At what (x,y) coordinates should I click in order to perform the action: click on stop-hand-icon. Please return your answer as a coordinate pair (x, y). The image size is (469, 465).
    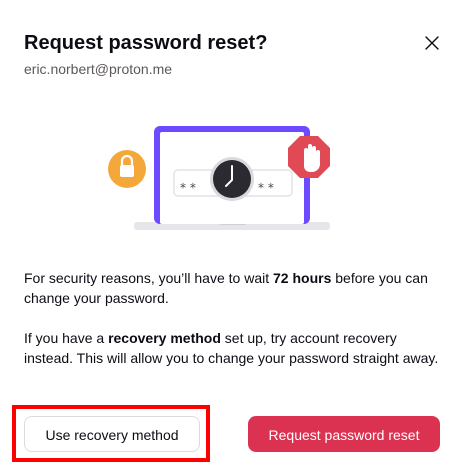
    Looking at the image, I should click on (309, 157).